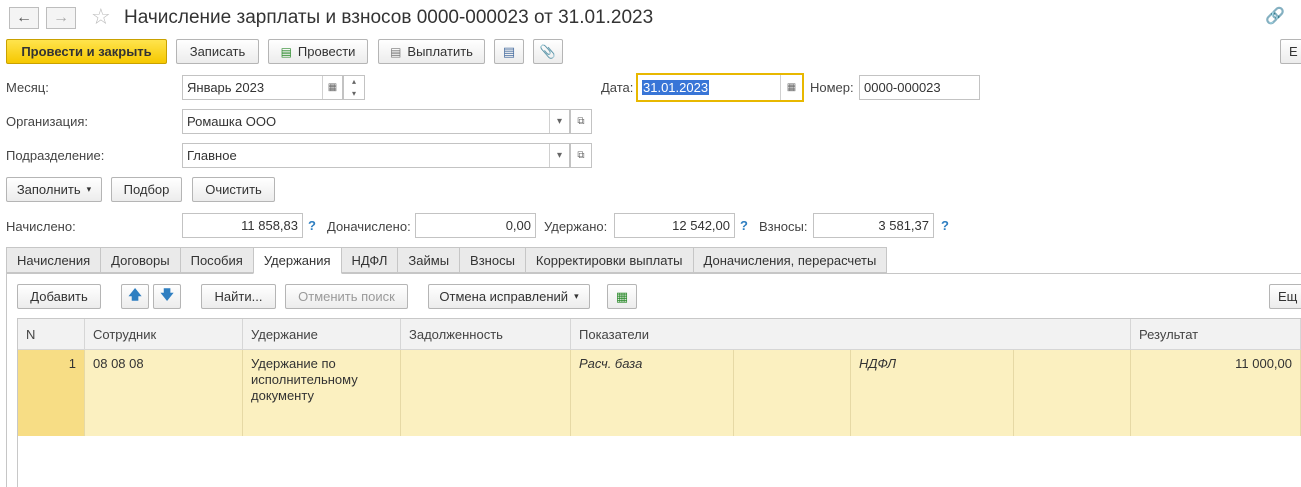 This screenshot has width=1301, height=487. I want to click on department-open-button: ⧉, so click(581, 155).